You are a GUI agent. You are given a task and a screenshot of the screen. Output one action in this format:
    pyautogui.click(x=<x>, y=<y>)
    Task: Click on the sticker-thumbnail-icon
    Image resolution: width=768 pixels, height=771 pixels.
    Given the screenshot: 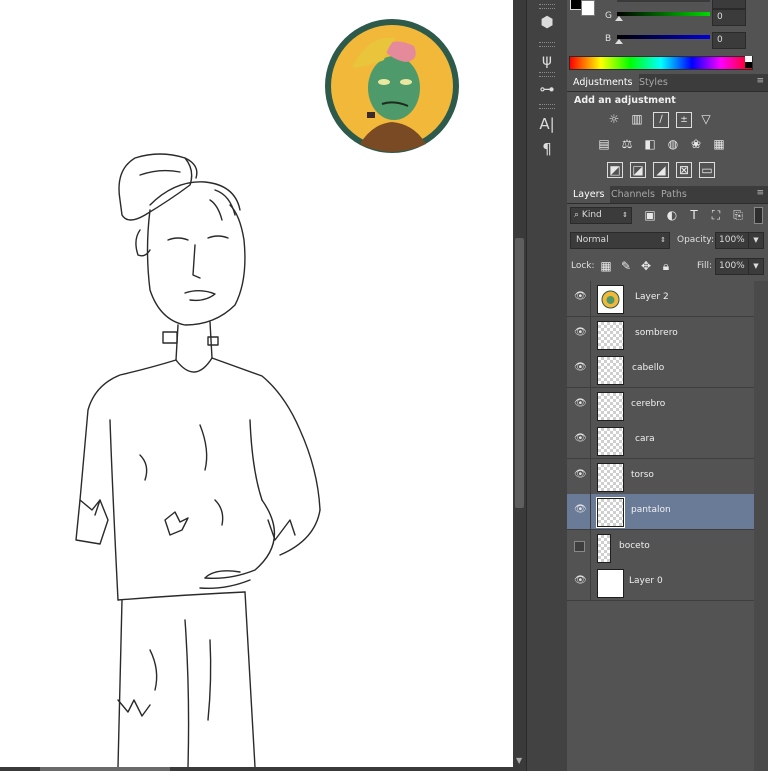 What is the action you would take?
    pyautogui.click(x=610, y=299)
    